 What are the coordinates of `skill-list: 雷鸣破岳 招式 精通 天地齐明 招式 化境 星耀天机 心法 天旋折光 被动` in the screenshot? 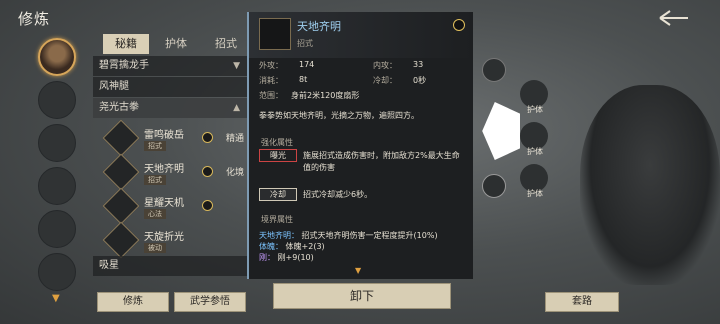 It's located at (174, 189).